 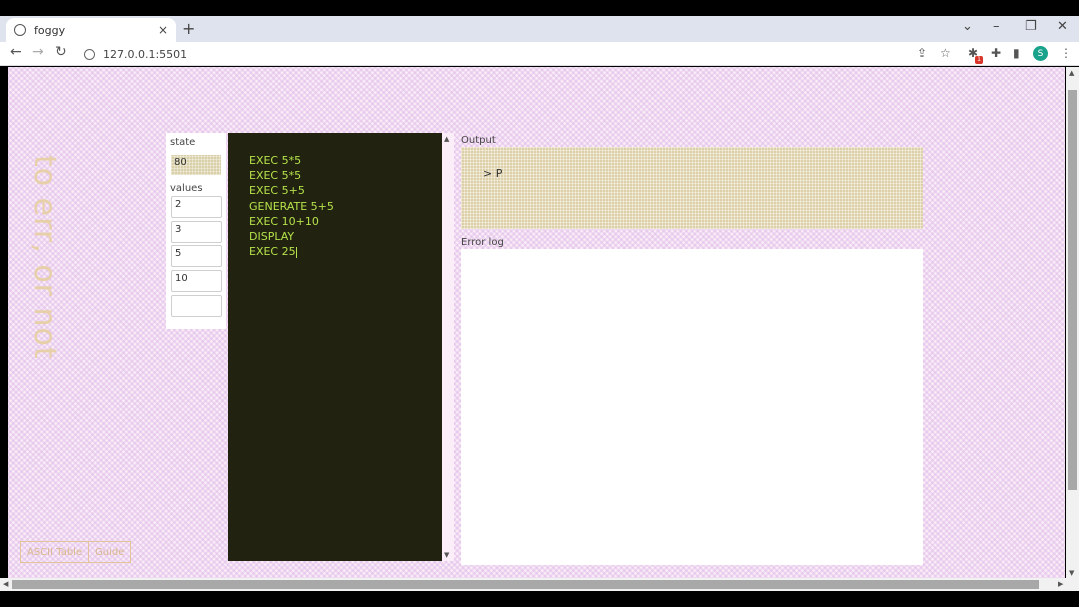 I want to click on text-caret, so click(x=296, y=252).